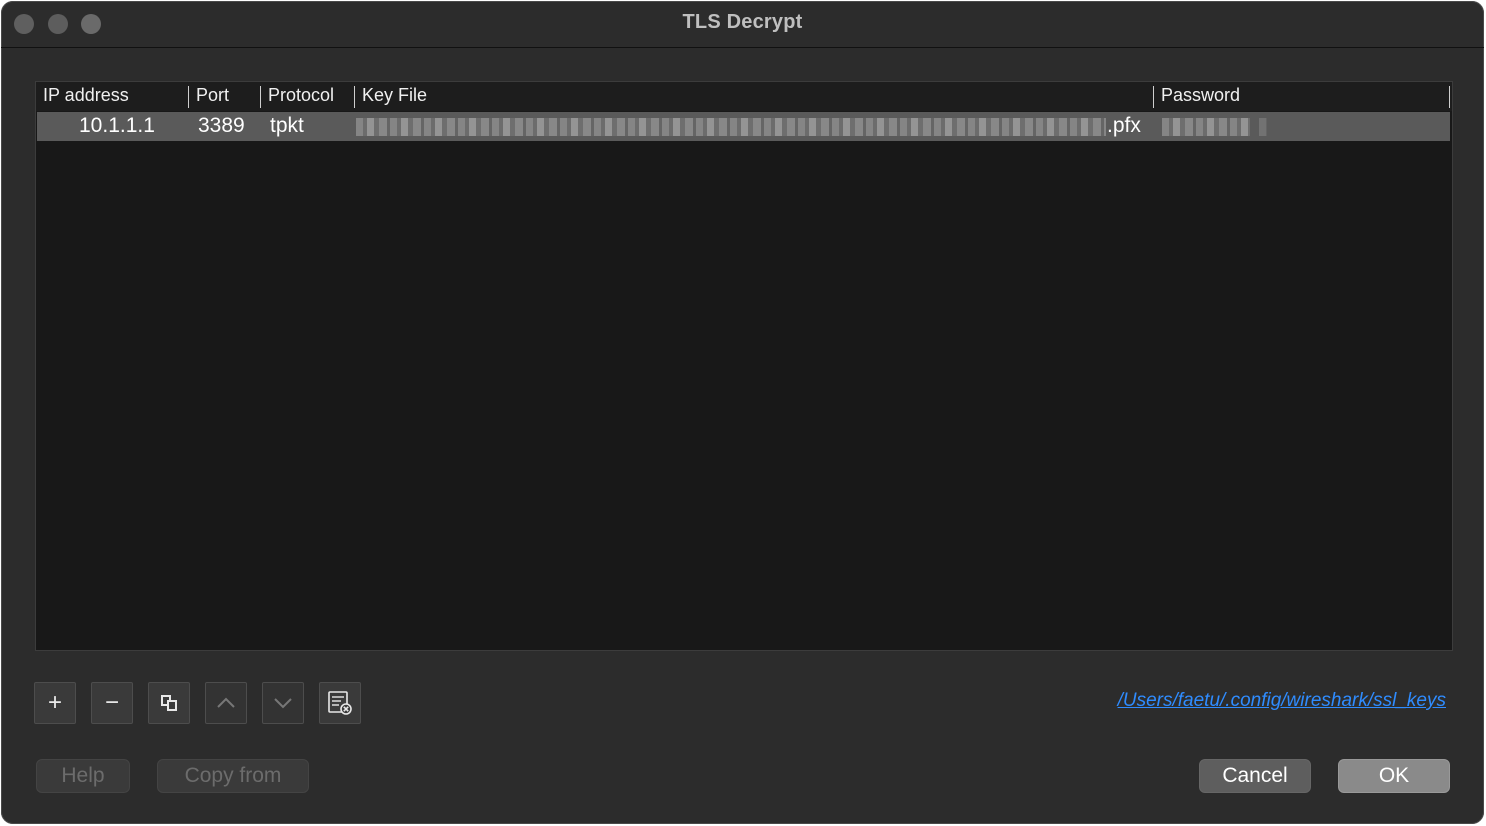 The width and height of the screenshot is (1486, 826). Describe the element at coordinates (731, 127) in the screenshot. I see `redacted-key-file-path` at that location.